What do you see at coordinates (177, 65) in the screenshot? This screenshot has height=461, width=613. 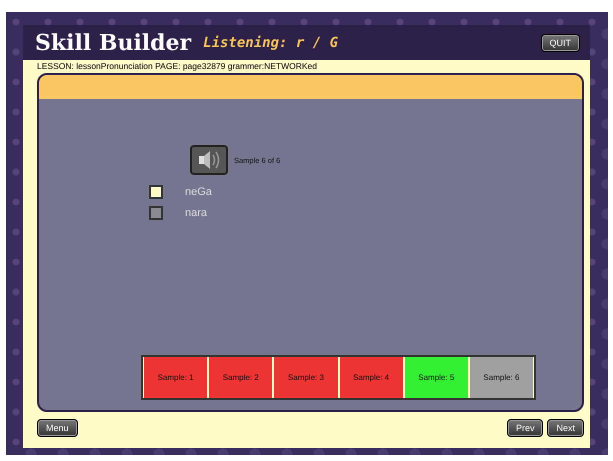 I see `lesson-info: LESSON: lessonPronunciation PAGE: page32879 grammer:NETWORKed` at bounding box center [177, 65].